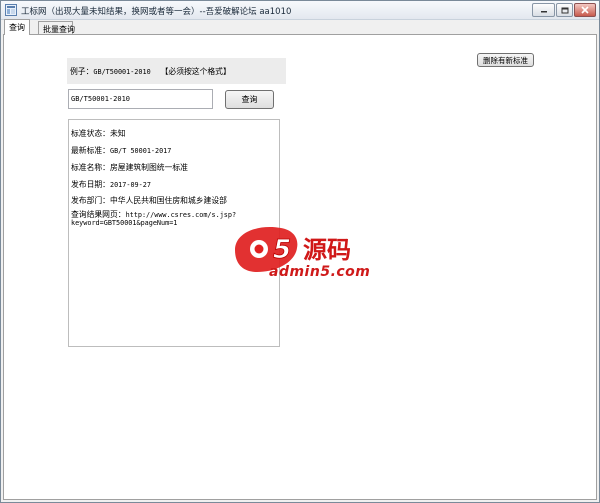 This screenshot has width=600, height=503. Describe the element at coordinates (98, 214) in the screenshot. I see `result-url-label: 查询结果网页：` at that location.